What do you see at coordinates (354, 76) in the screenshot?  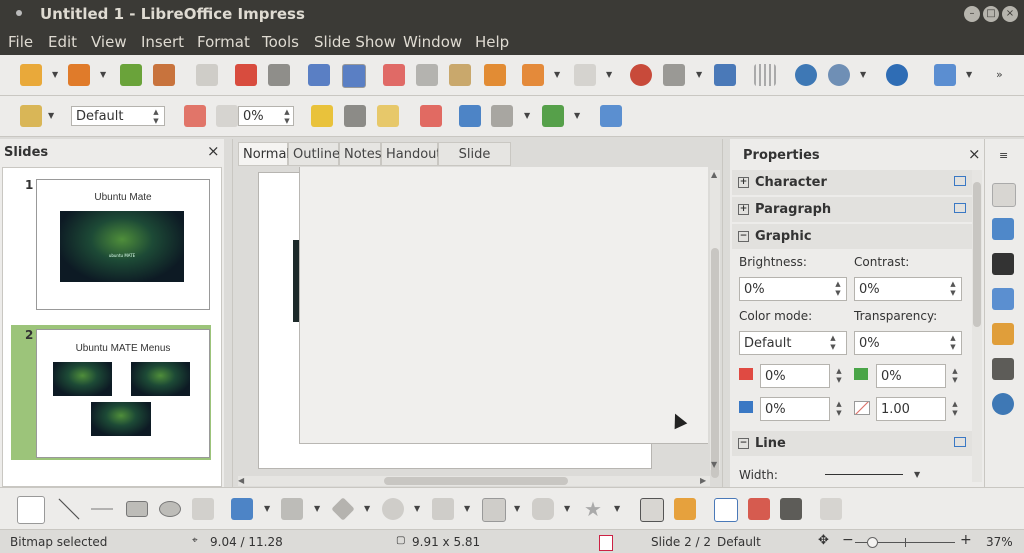 I see `autospellcheck-icon` at bounding box center [354, 76].